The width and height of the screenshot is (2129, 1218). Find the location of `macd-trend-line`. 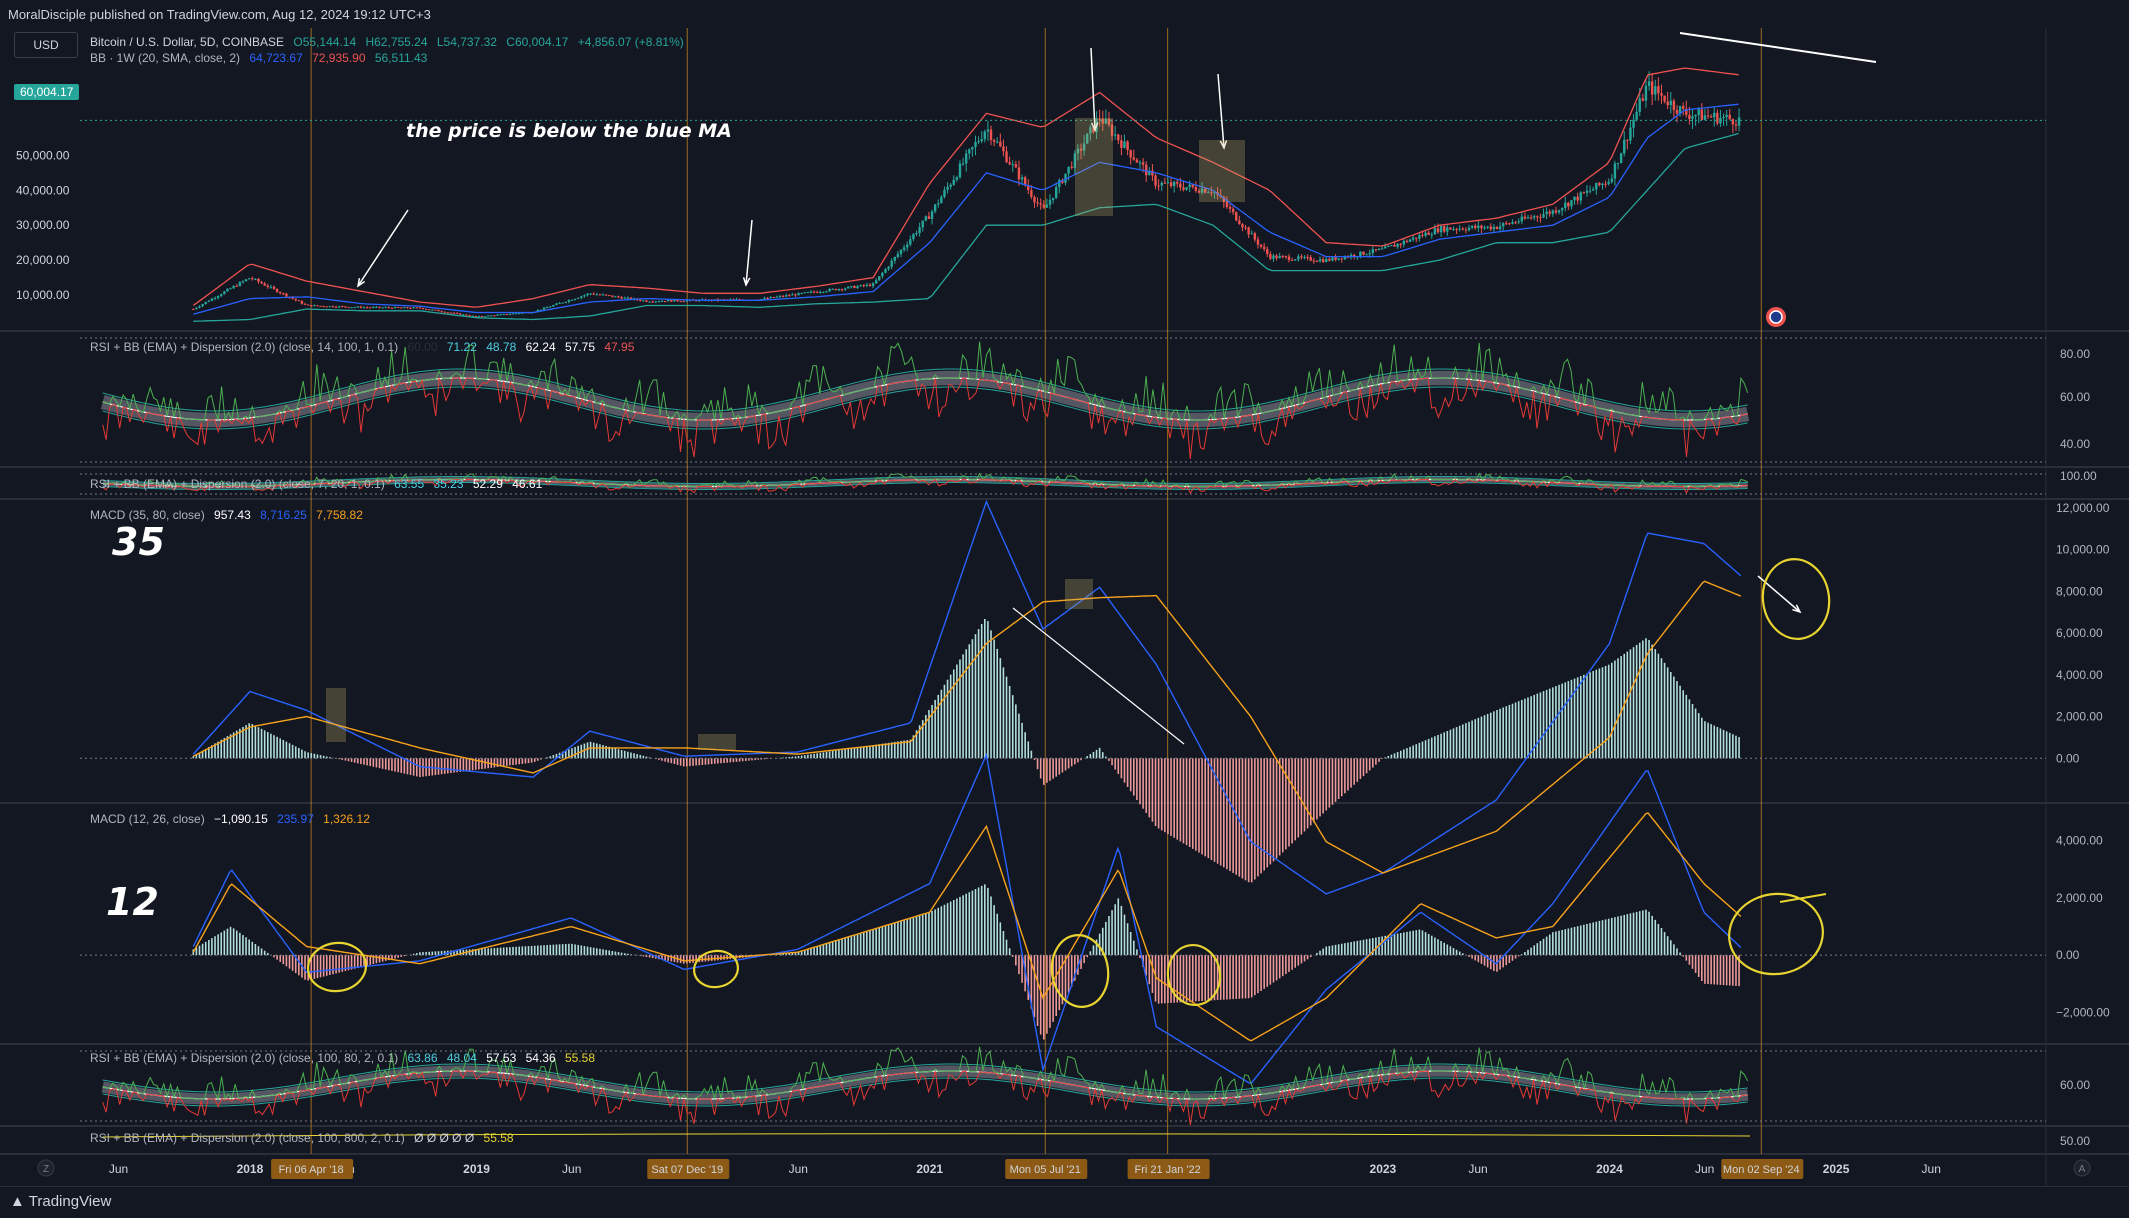

macd-trend-line is located at coordinates (1098, 676).